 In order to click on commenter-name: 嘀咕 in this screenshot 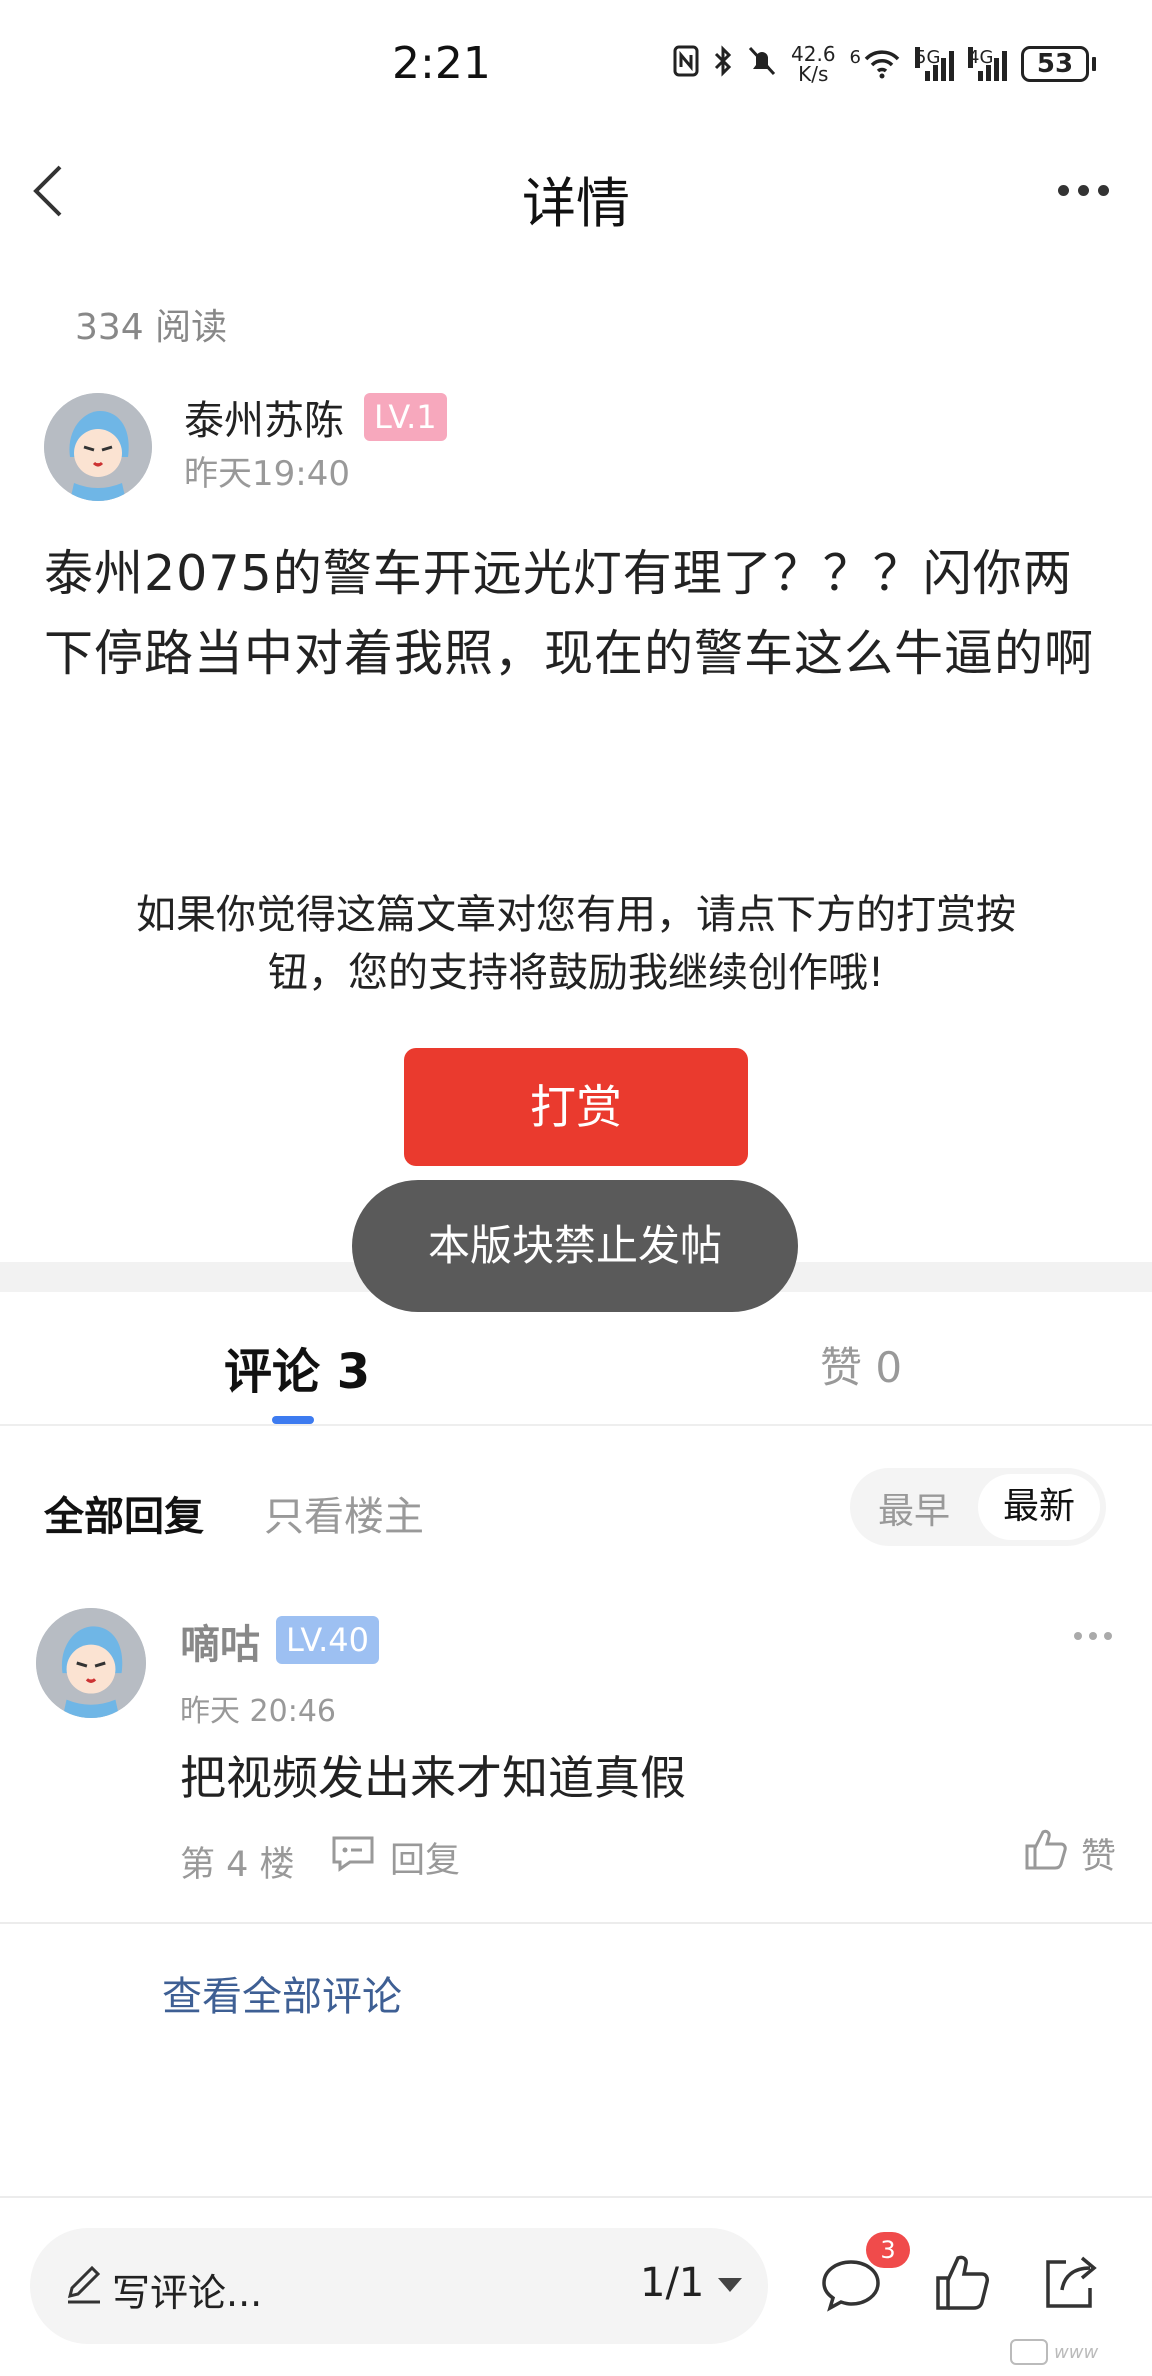, I will do `click(220, 1641)`.